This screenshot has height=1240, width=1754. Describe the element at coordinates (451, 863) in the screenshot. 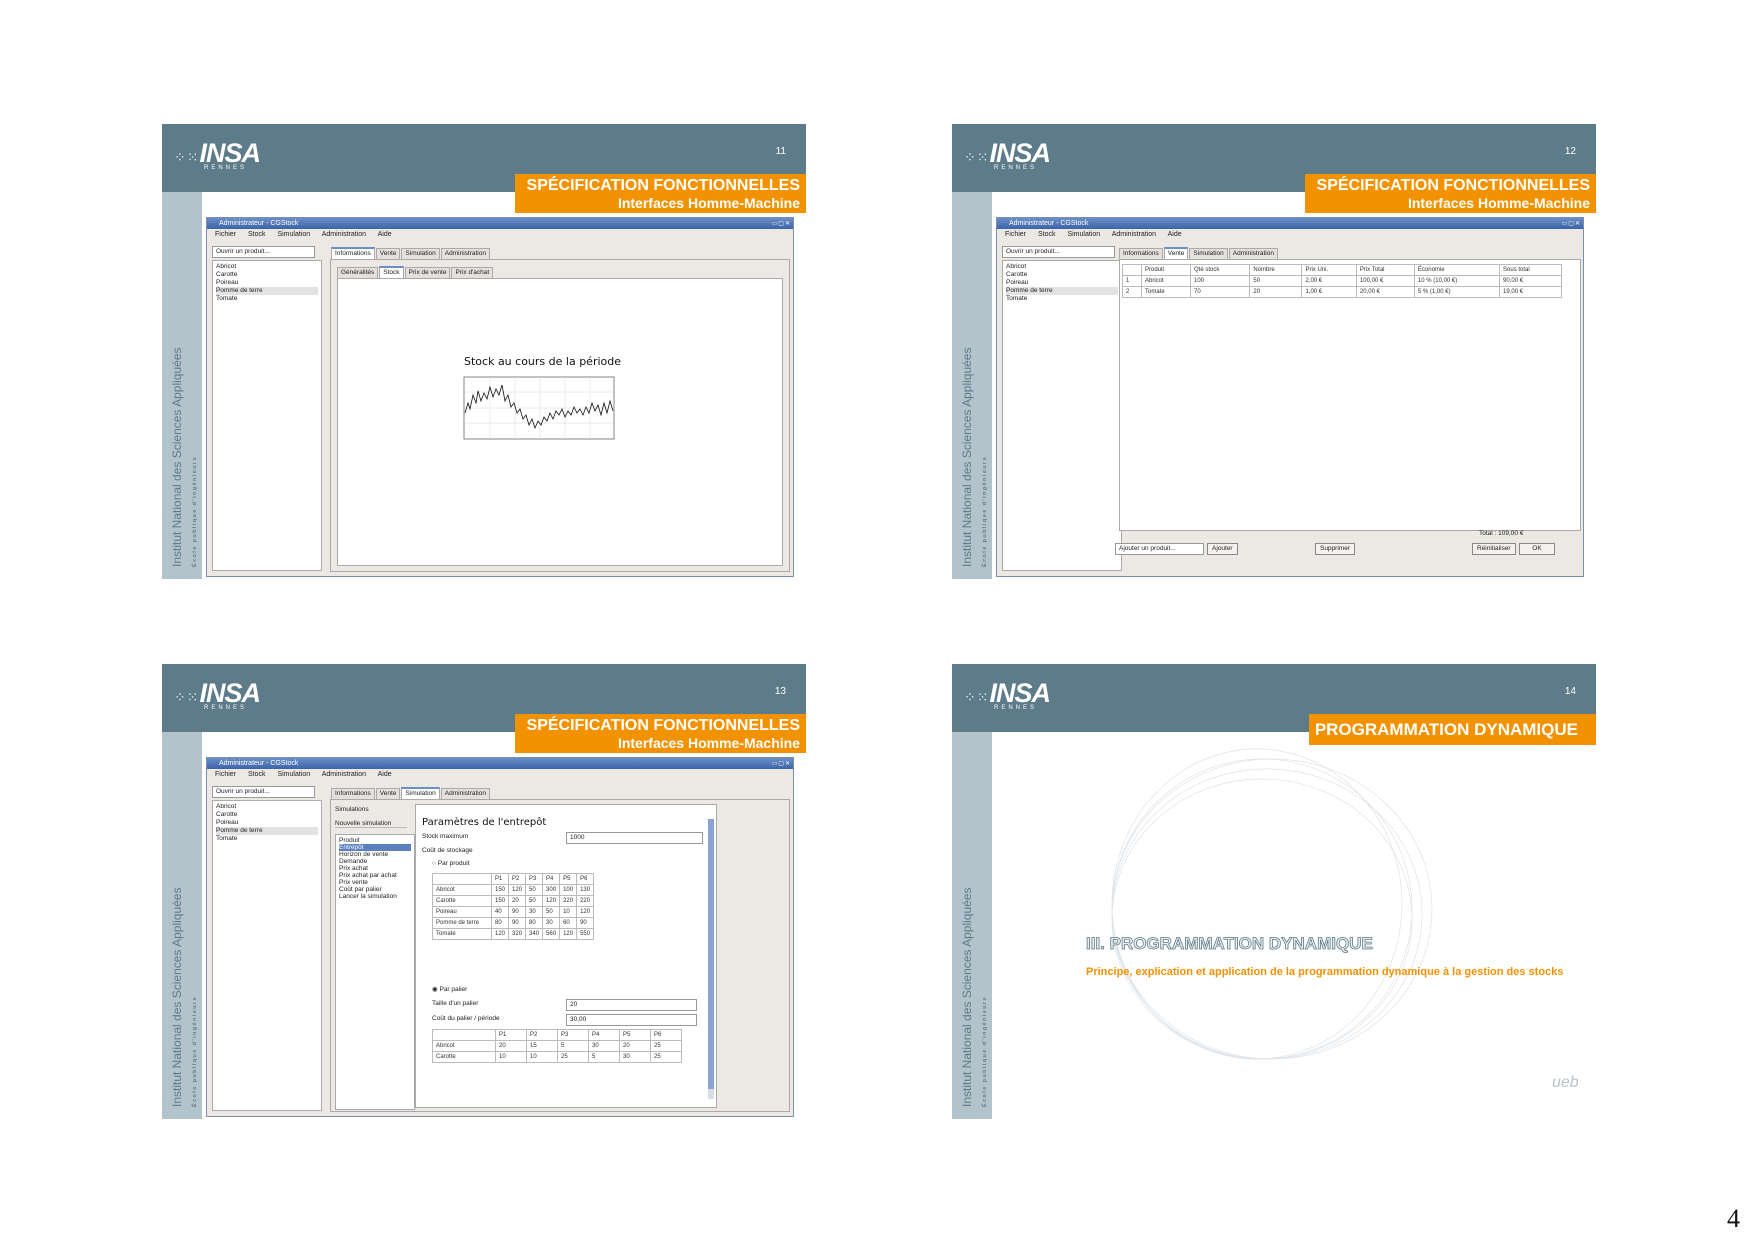

I see `per-unit-radio: ○ Par produit` at that location.